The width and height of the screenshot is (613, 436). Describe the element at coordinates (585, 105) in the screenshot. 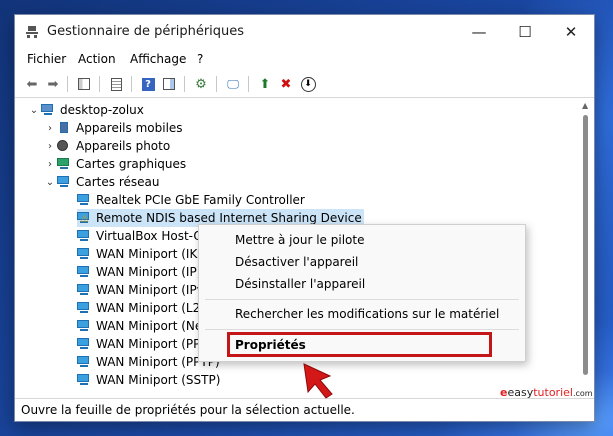

I see `scroll-up-icon: ▲` at that location.